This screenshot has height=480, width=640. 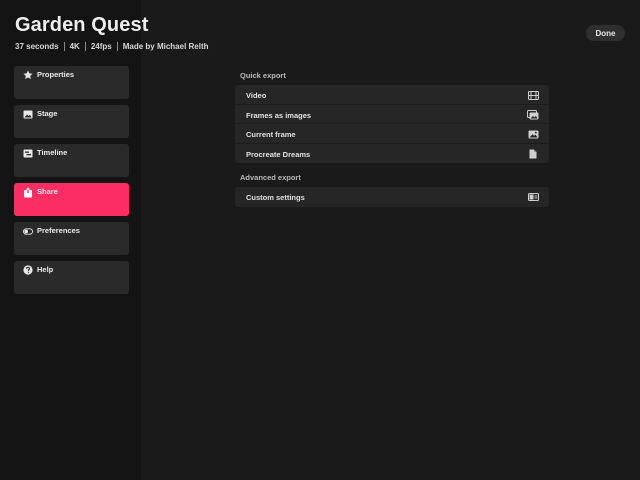 What do you see at coordinates (256, 95) in the screenshot?
I see `export-video-label: Video` at bounding box center [256, 95].